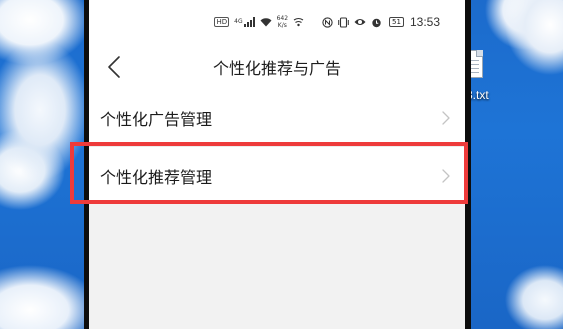 This screenshot has height=329, width=563. Describe the element at coordinates (282, 25) in the screenshot. I see `network-speed-unit: K/s` at that location.